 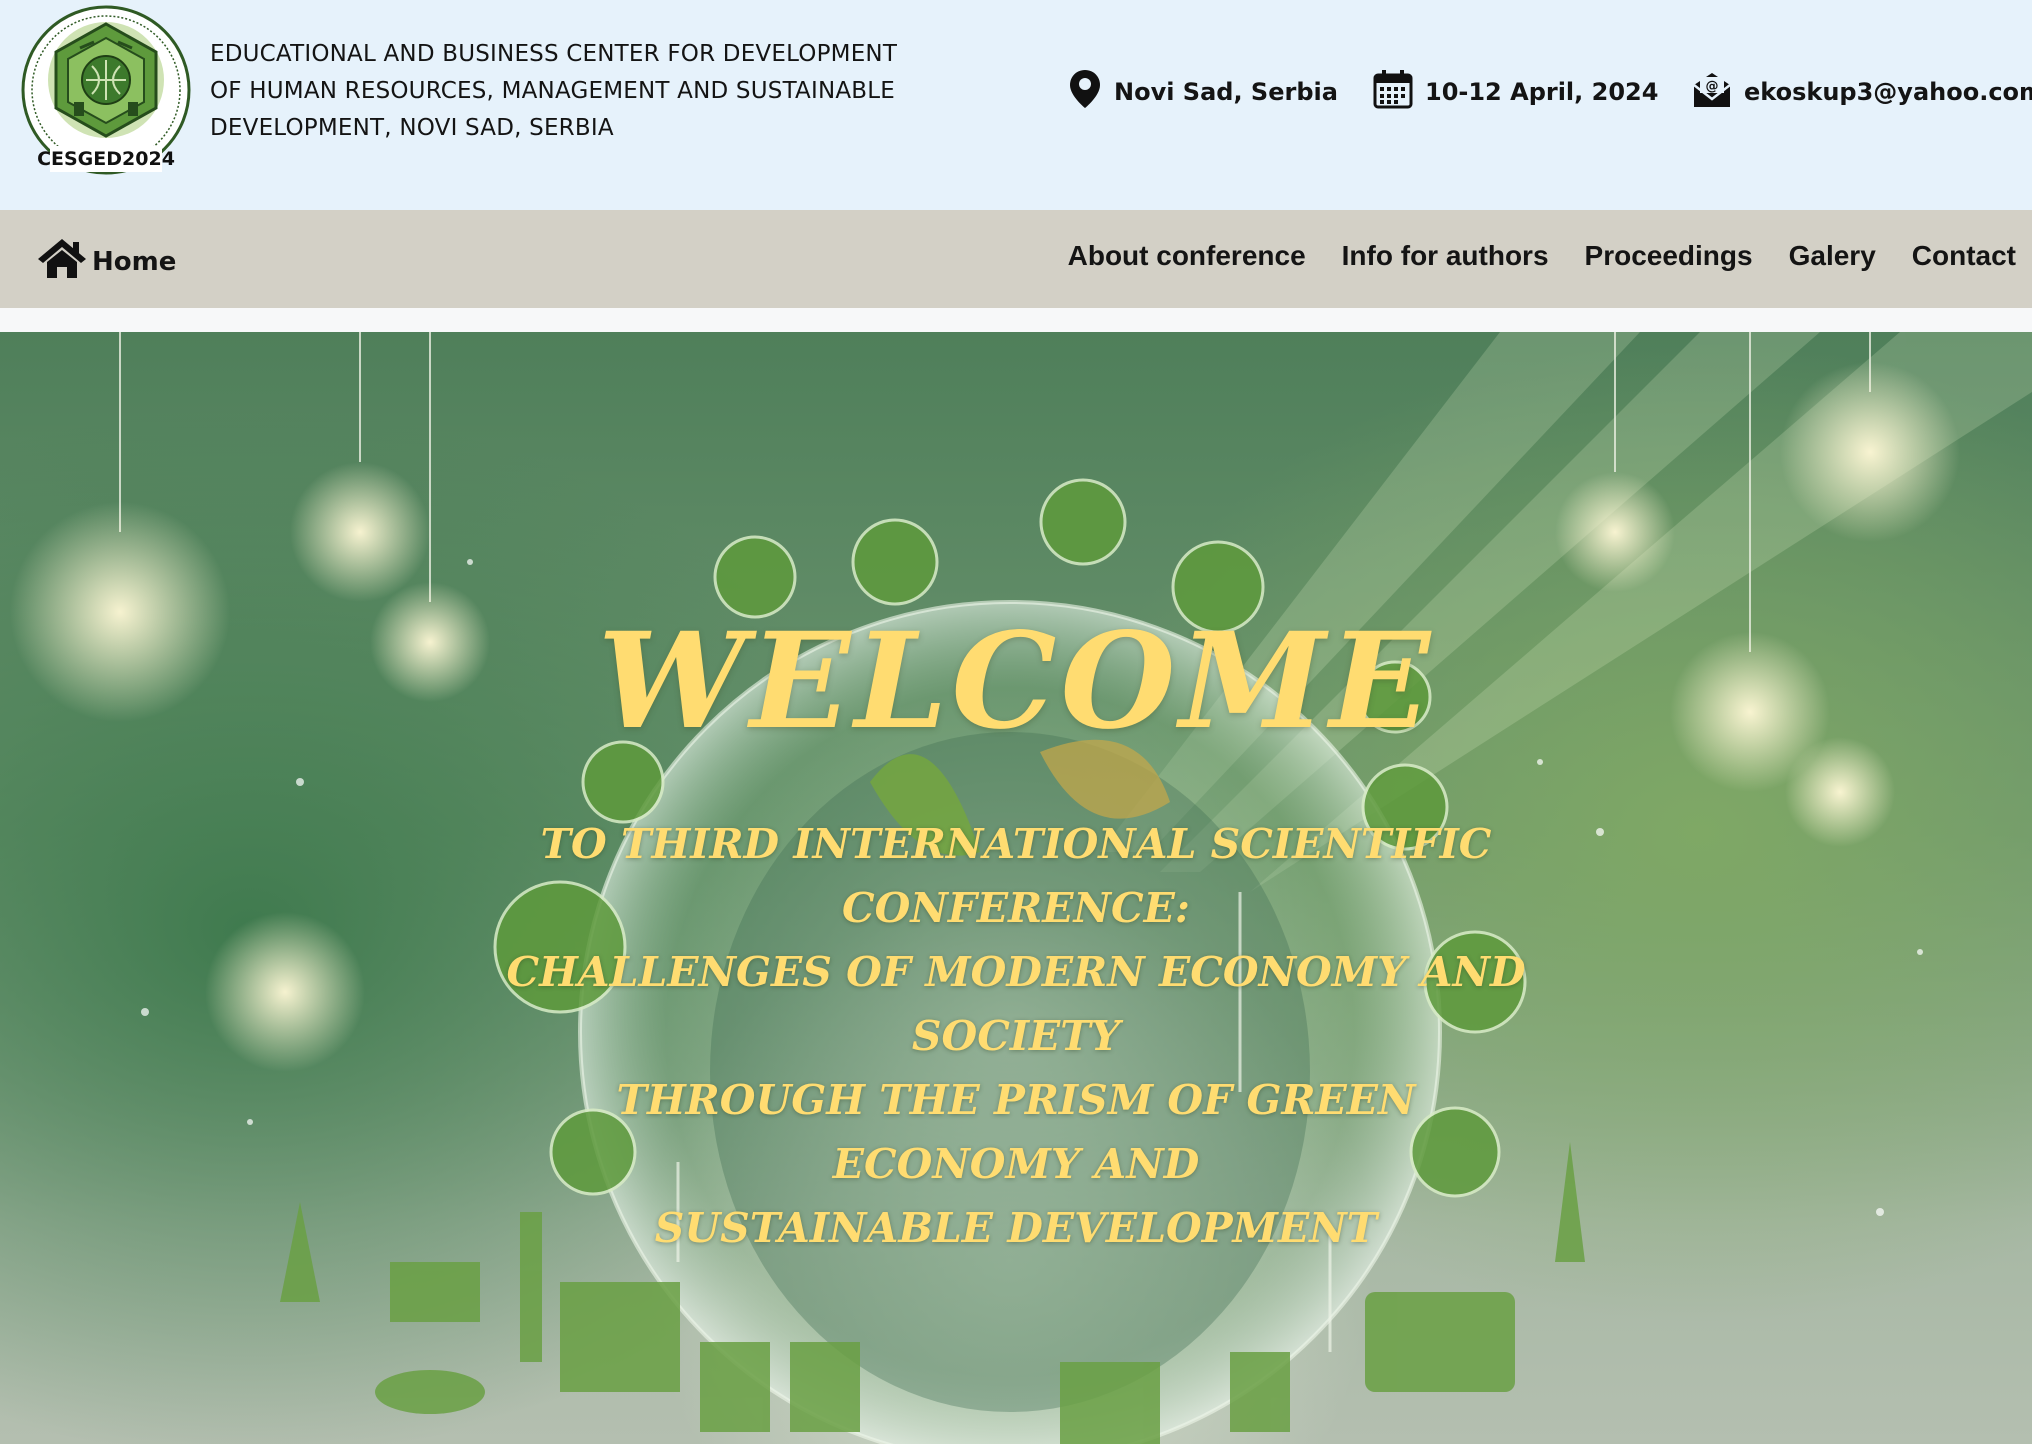 I want to click on email-info: @ ekoskup3@yahoo.com, so click(x=1862, y=92).